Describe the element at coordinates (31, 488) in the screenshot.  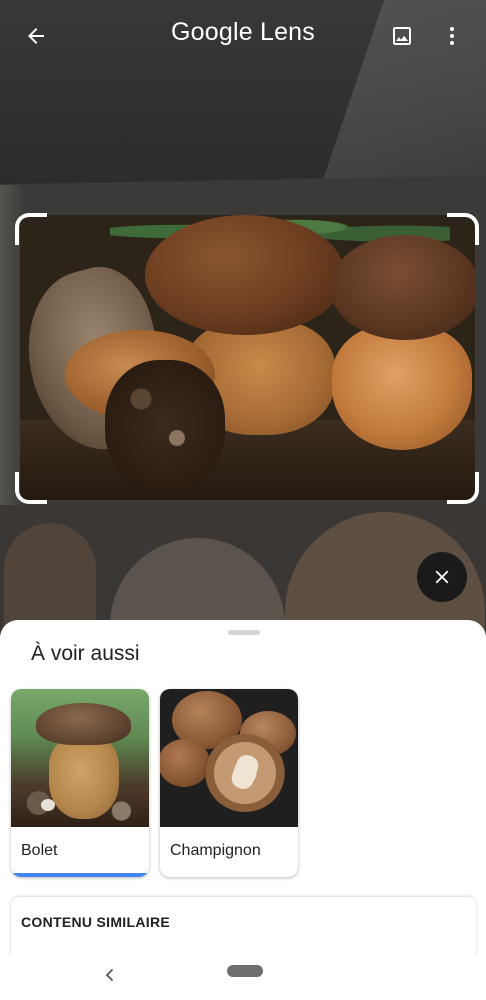
I see `selection-corner-bottom-left` at that location.